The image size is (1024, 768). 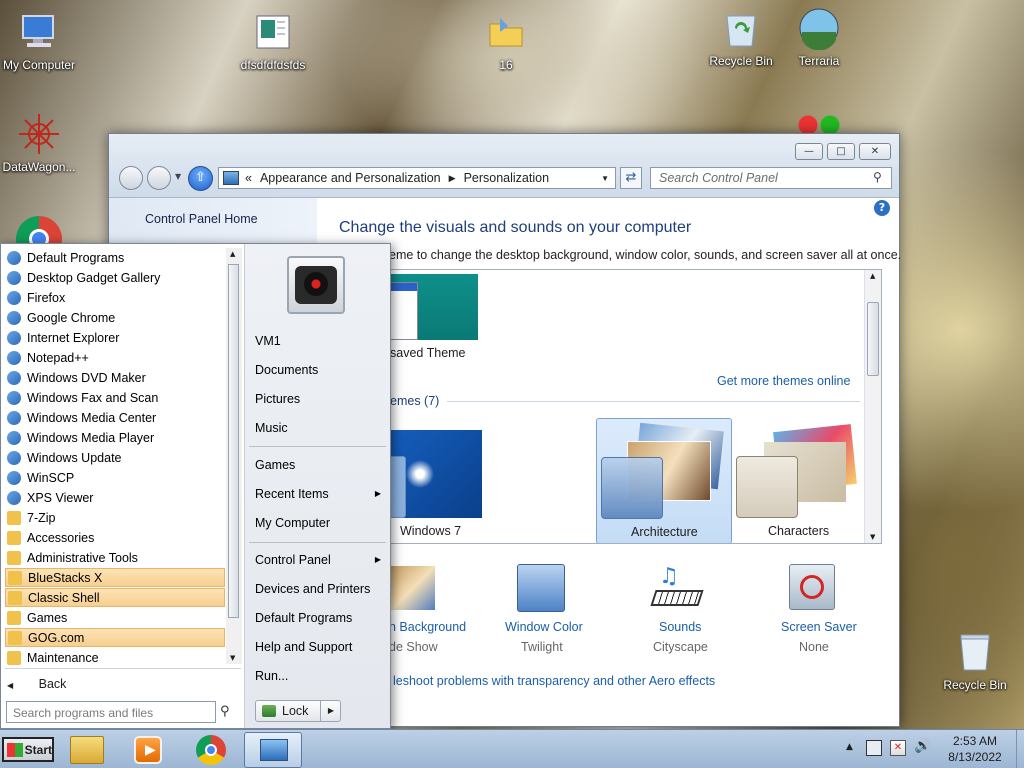 I want to click on lock-button: Lock ▶, so click(x=298, y=711).